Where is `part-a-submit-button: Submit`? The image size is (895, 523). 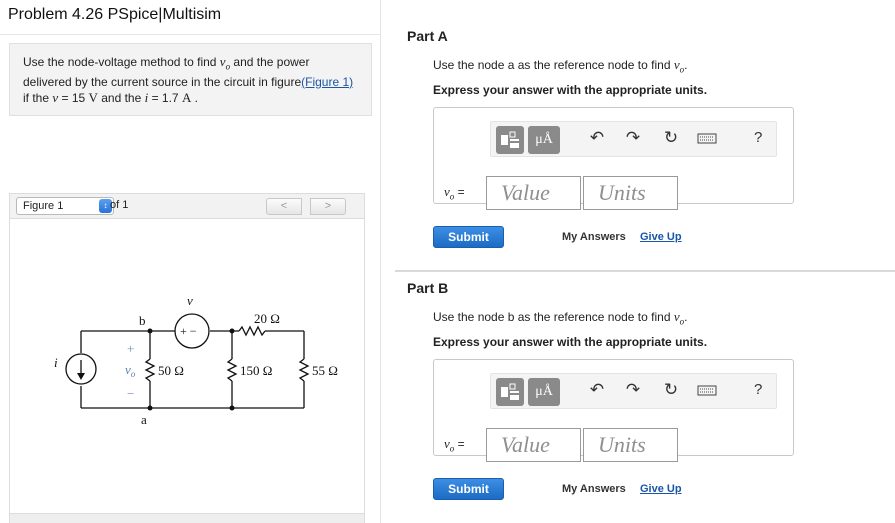
part-a-submit-button: Submit is located at coordinates (468, 237).